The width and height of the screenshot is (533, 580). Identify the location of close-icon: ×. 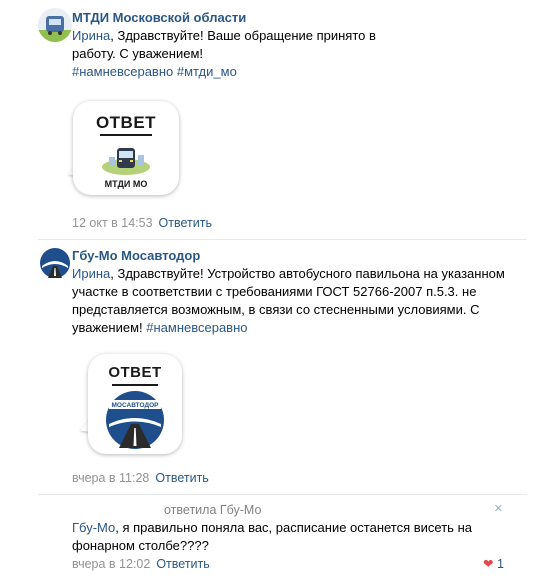
(498, 508).